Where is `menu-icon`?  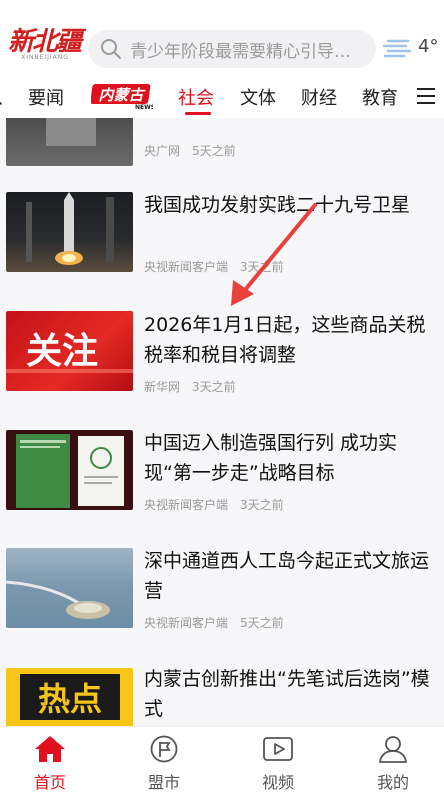 menu-icon is located at coordinates (426, 96).